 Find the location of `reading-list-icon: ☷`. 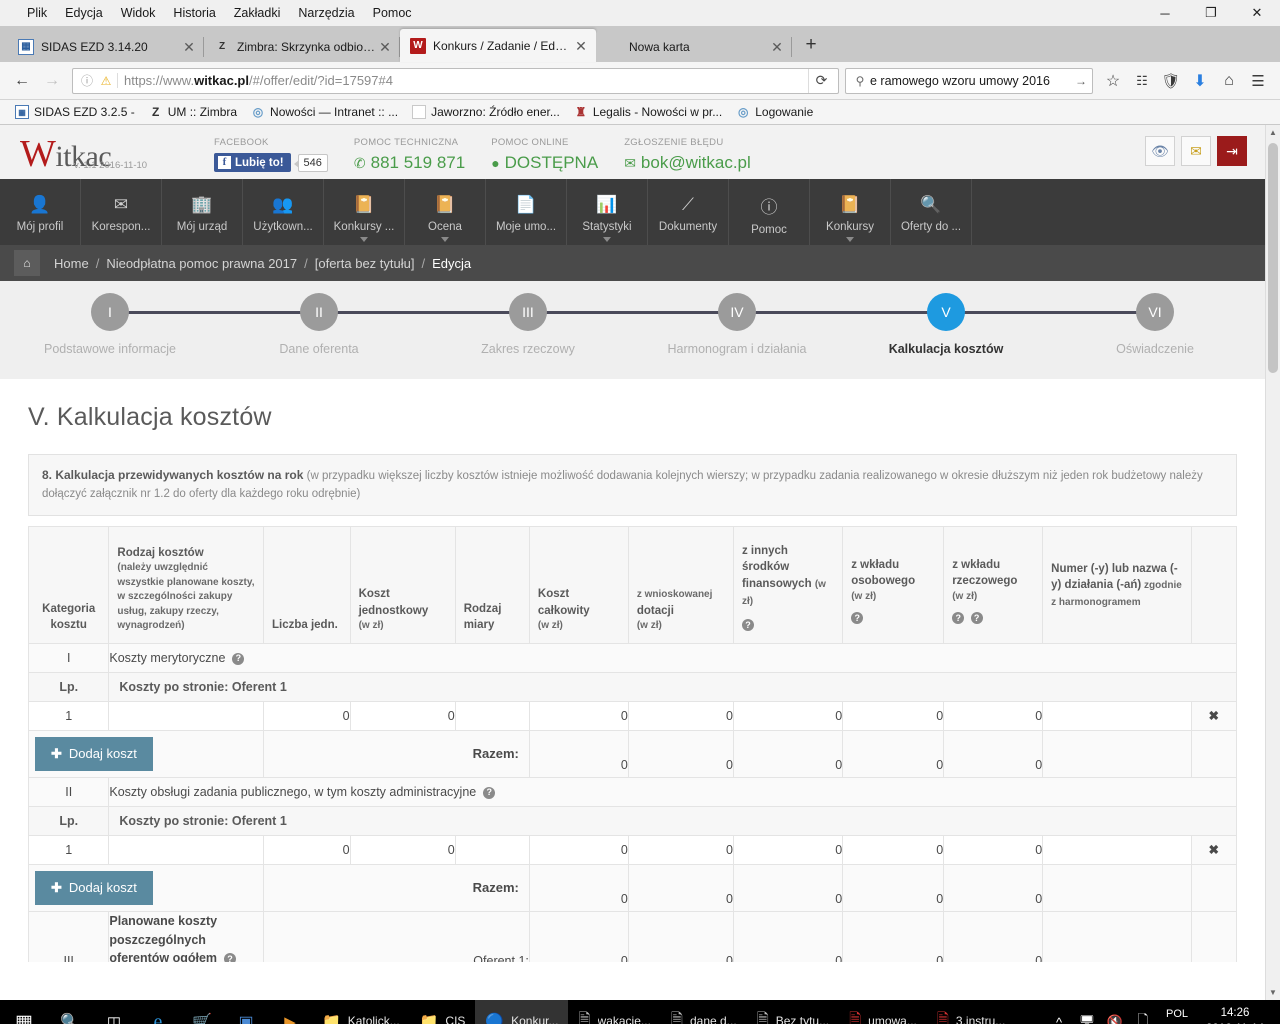

reading-list-icon: ☷ is located at coordinates (1142, 81).